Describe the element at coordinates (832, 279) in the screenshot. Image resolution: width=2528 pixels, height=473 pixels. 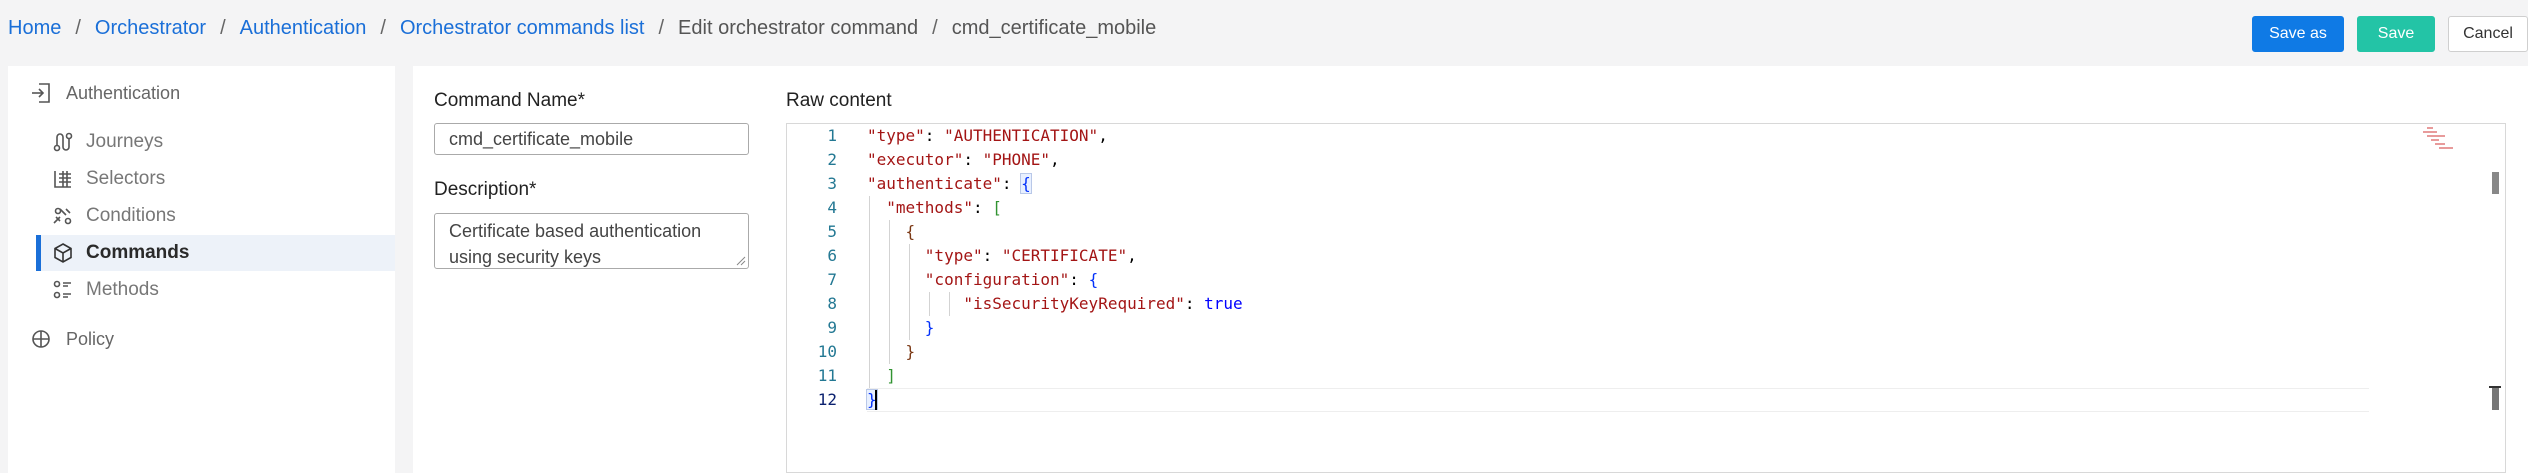
I see `line-number: 7` at that location.